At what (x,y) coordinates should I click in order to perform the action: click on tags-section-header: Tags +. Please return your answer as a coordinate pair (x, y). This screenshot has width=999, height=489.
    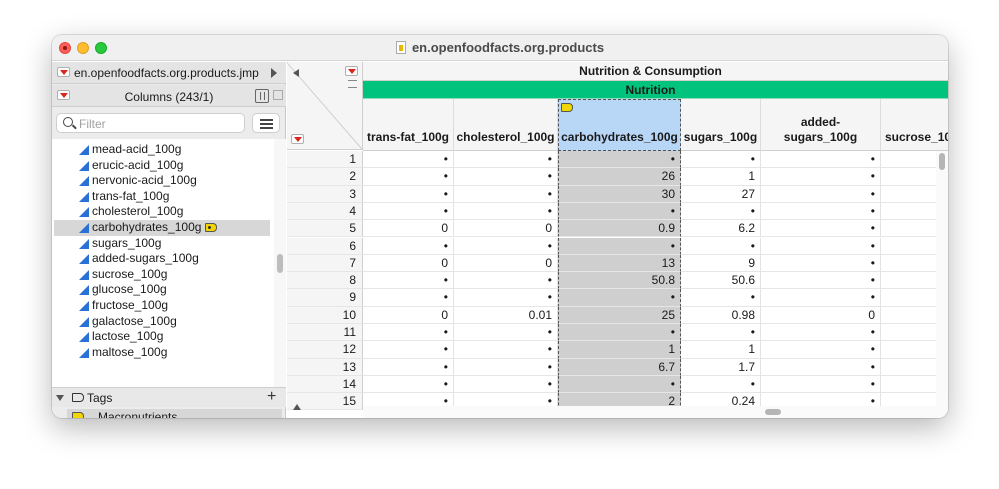
    Looking at the image, I should click on (169, 397).